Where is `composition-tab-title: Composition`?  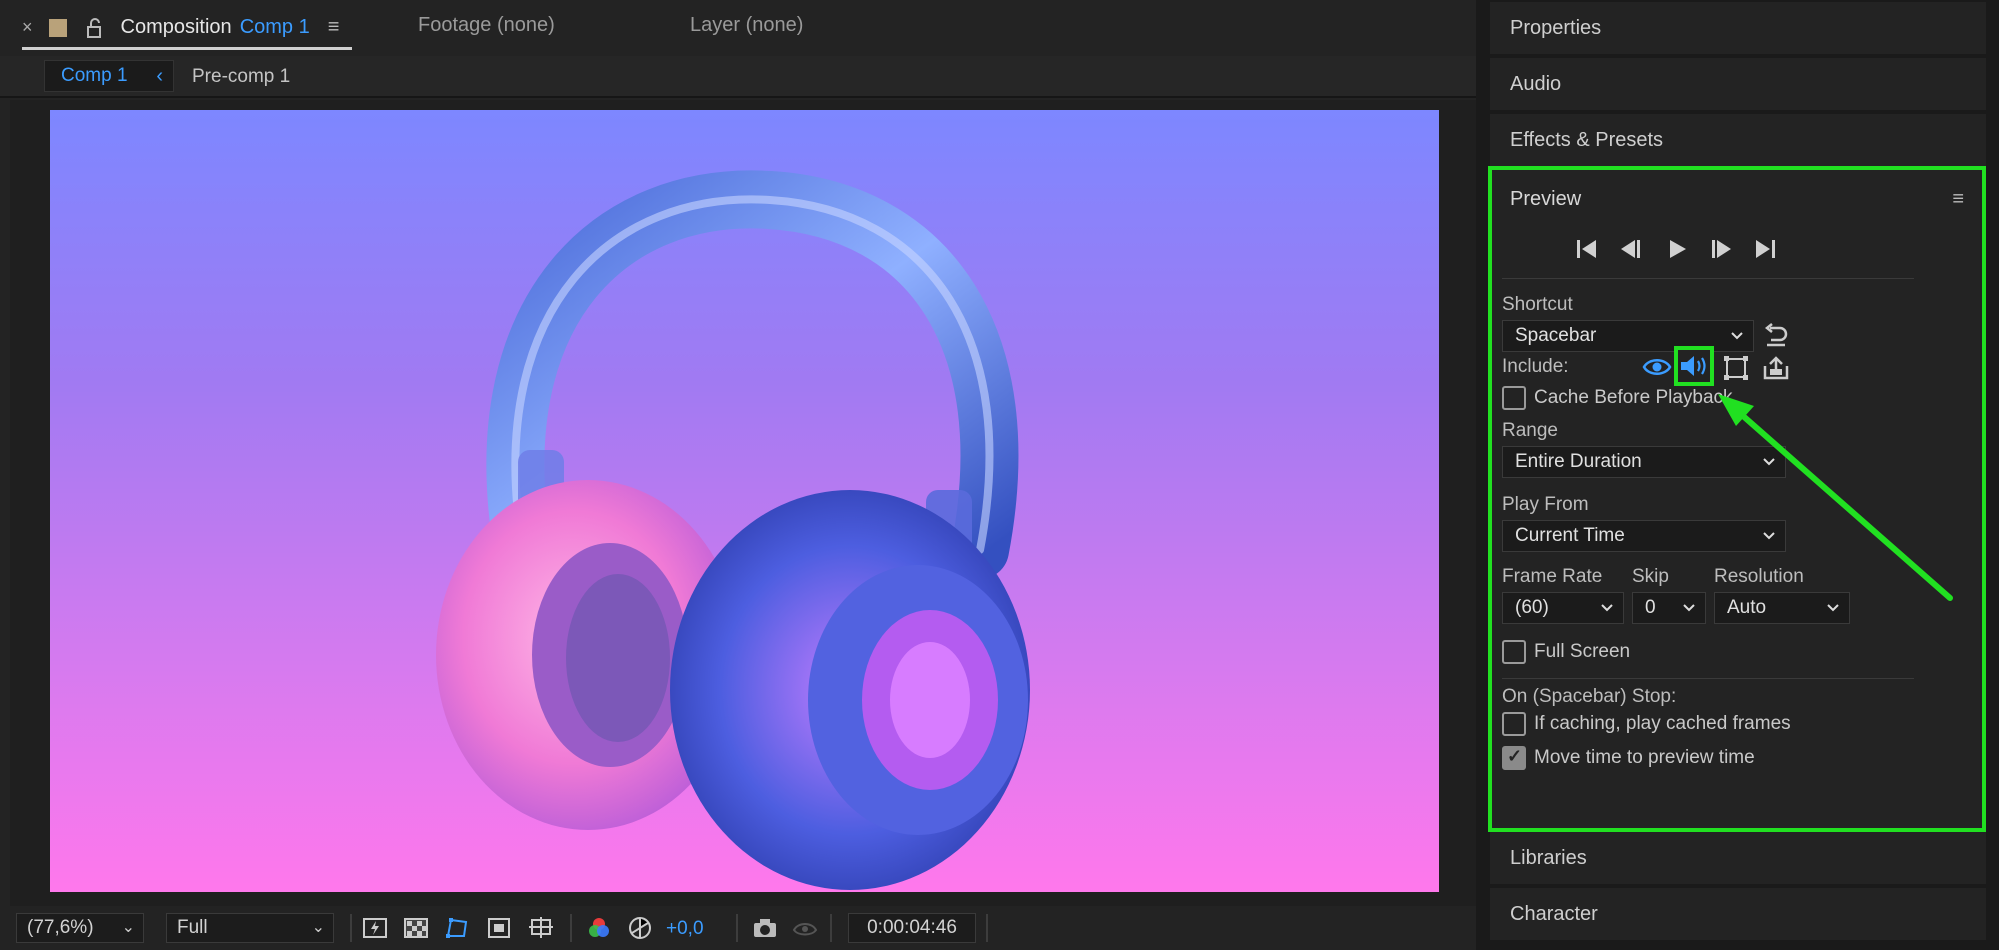
composition-tab-title: Composition is located at coordinates (176, 27).